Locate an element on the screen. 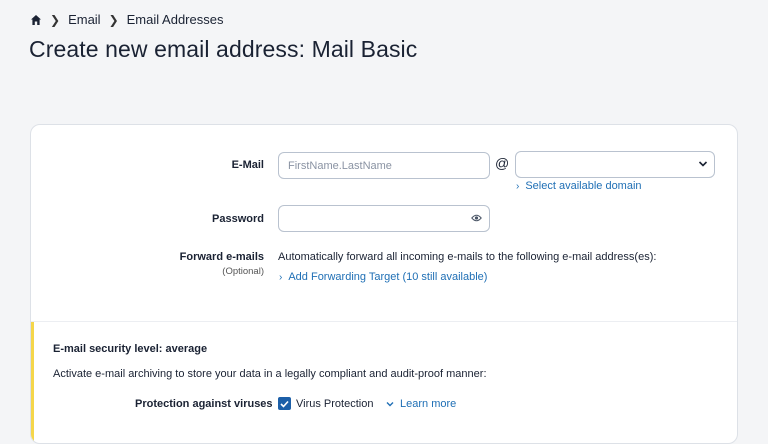  checkmark-icon is located at coordinates (284, 404).